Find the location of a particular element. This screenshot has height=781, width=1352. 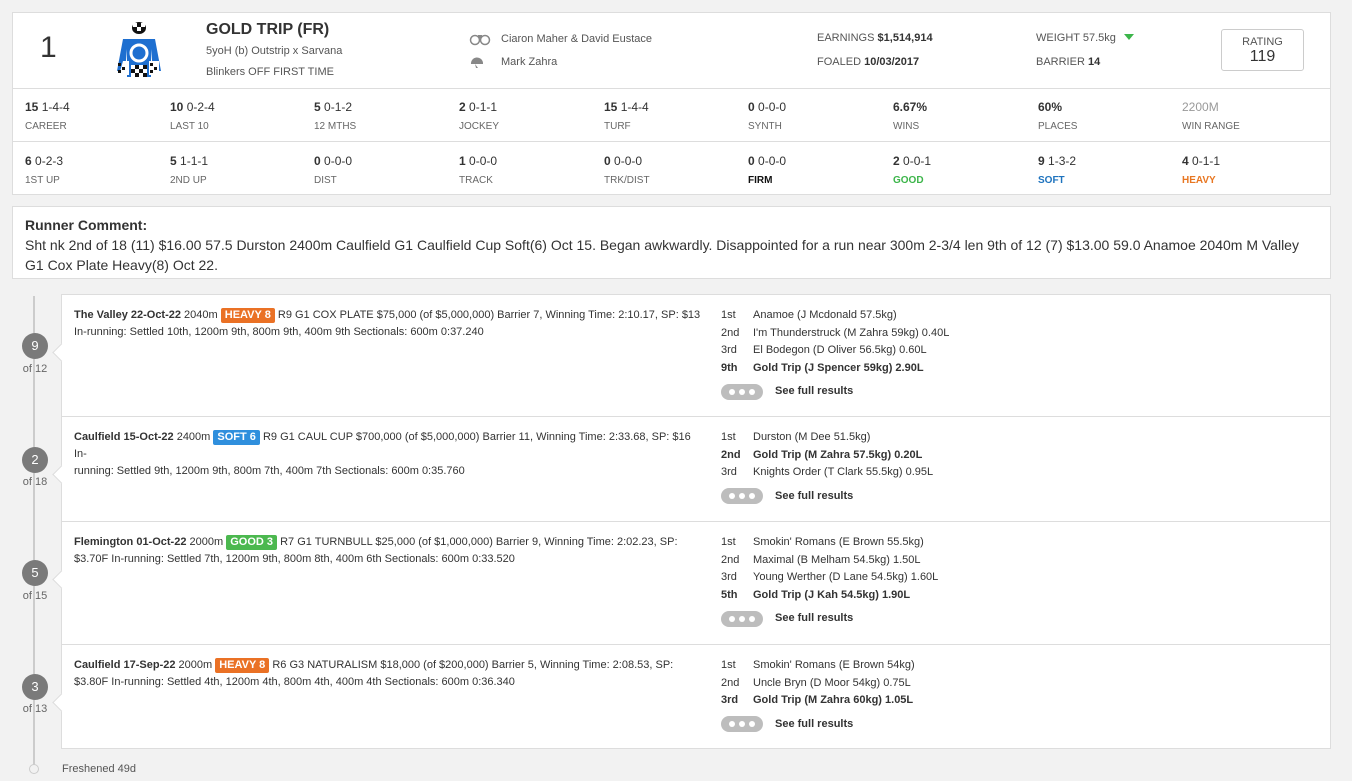

rating-box: RATING 119 is located at coordinates (1262, 50).